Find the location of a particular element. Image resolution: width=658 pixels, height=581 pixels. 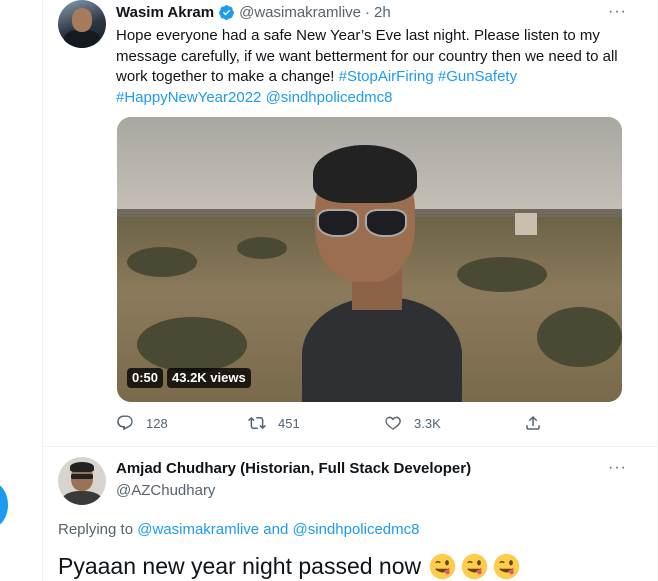

mention-link: @wasimakramlive is located at coordinates (198, 529).